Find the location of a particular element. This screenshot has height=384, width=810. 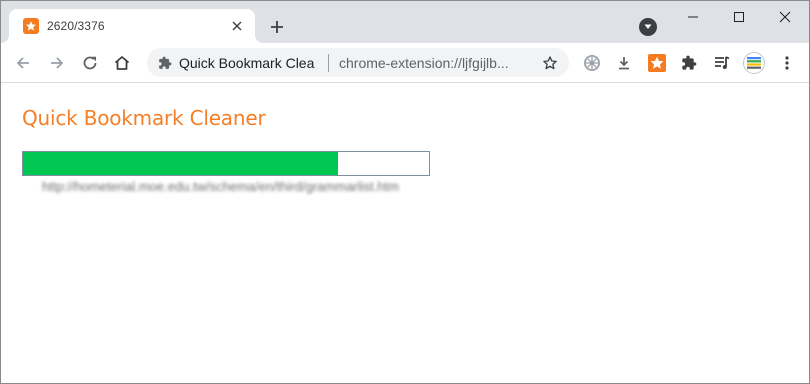

omnibox-divider is located at coordinates (328, 63).